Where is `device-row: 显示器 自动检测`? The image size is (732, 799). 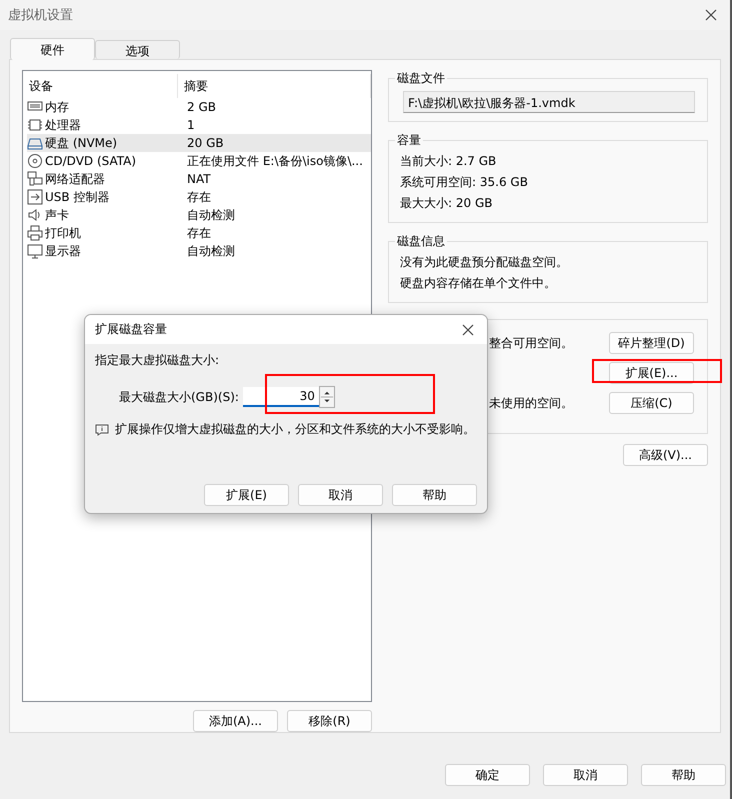 device-row: 显示器 自动检测 is located at coordinates (199, 251).